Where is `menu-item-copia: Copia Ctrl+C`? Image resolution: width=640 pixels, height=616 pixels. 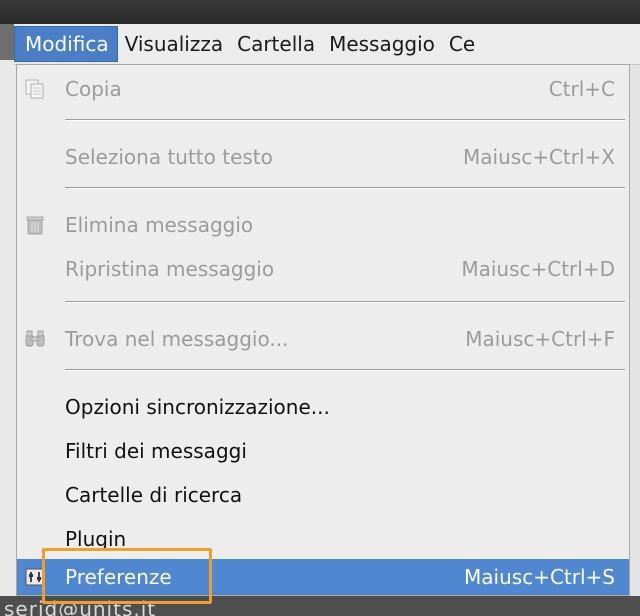
menu-item-copia: Copia Ctrl+C is located at coordinates (323, 89).